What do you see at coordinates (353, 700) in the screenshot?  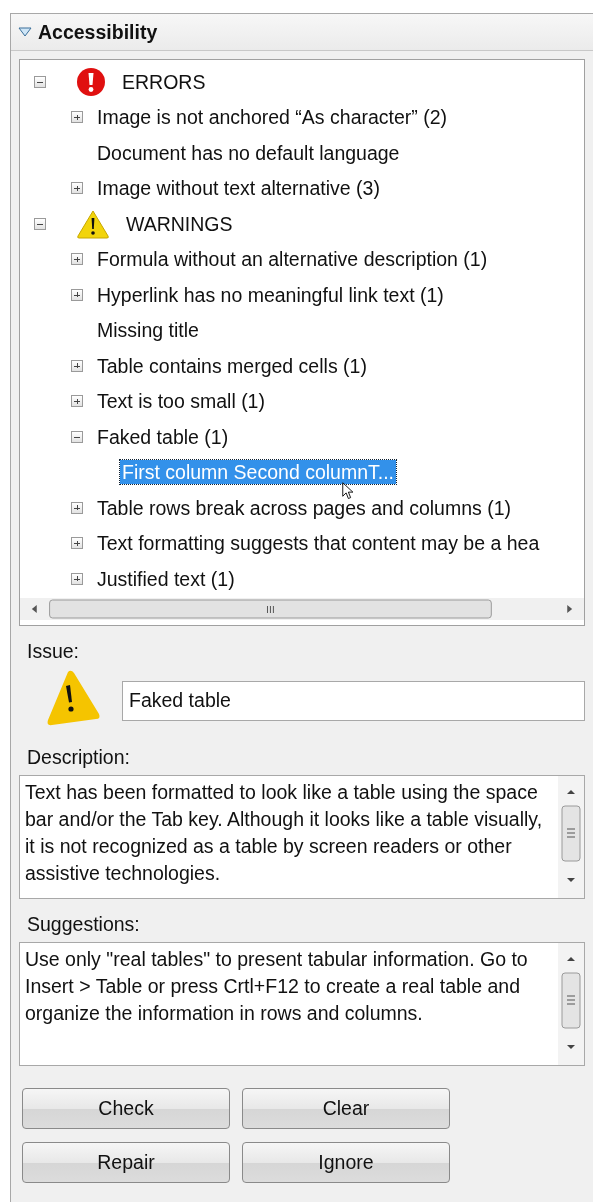 I see `issue-field: Faked table` at bounding box center [353, 700].